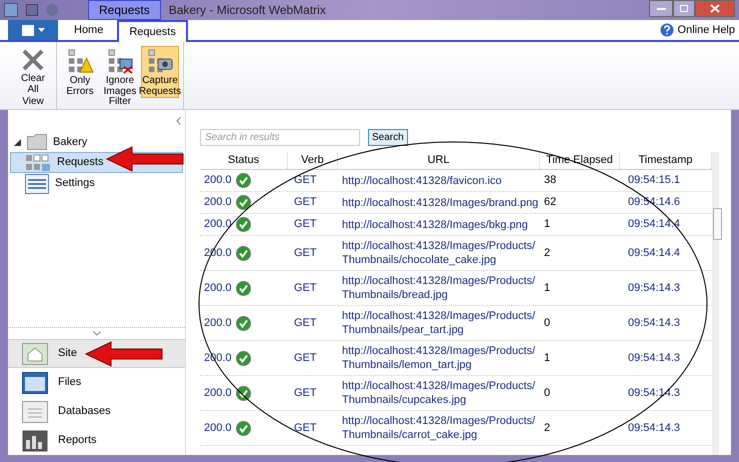 Image resolution: width=739 pixels, height=462 pixels. Describe the element at coordinates (439, 288) in the screenshot. I see `table-cell-text: http://localhost:41328/Images/Products/ Thumbnails/bread.jpg` at that location.